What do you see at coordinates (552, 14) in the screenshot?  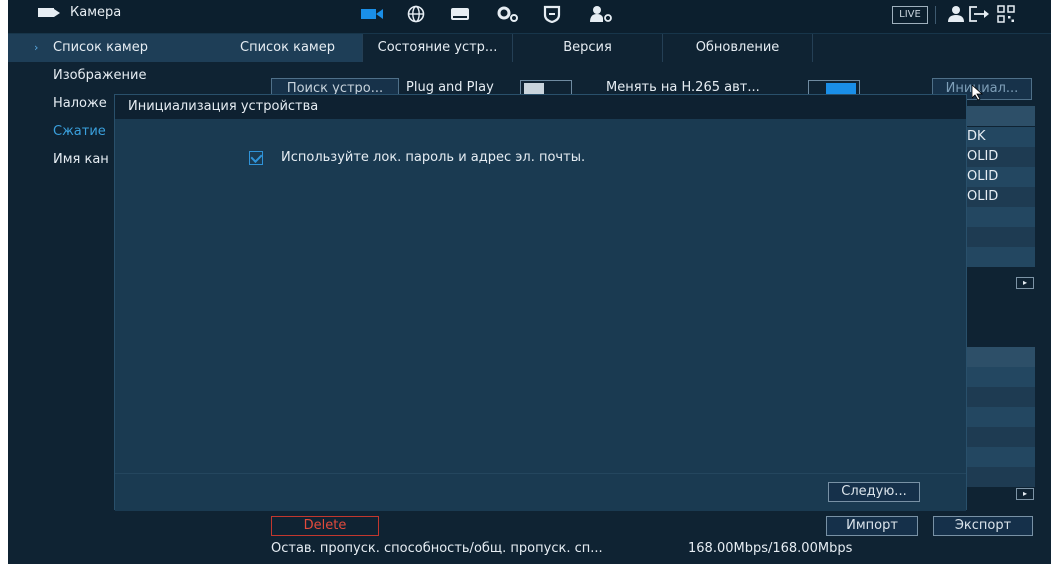 I see `shield-icon` at bounding box center [552, 14].